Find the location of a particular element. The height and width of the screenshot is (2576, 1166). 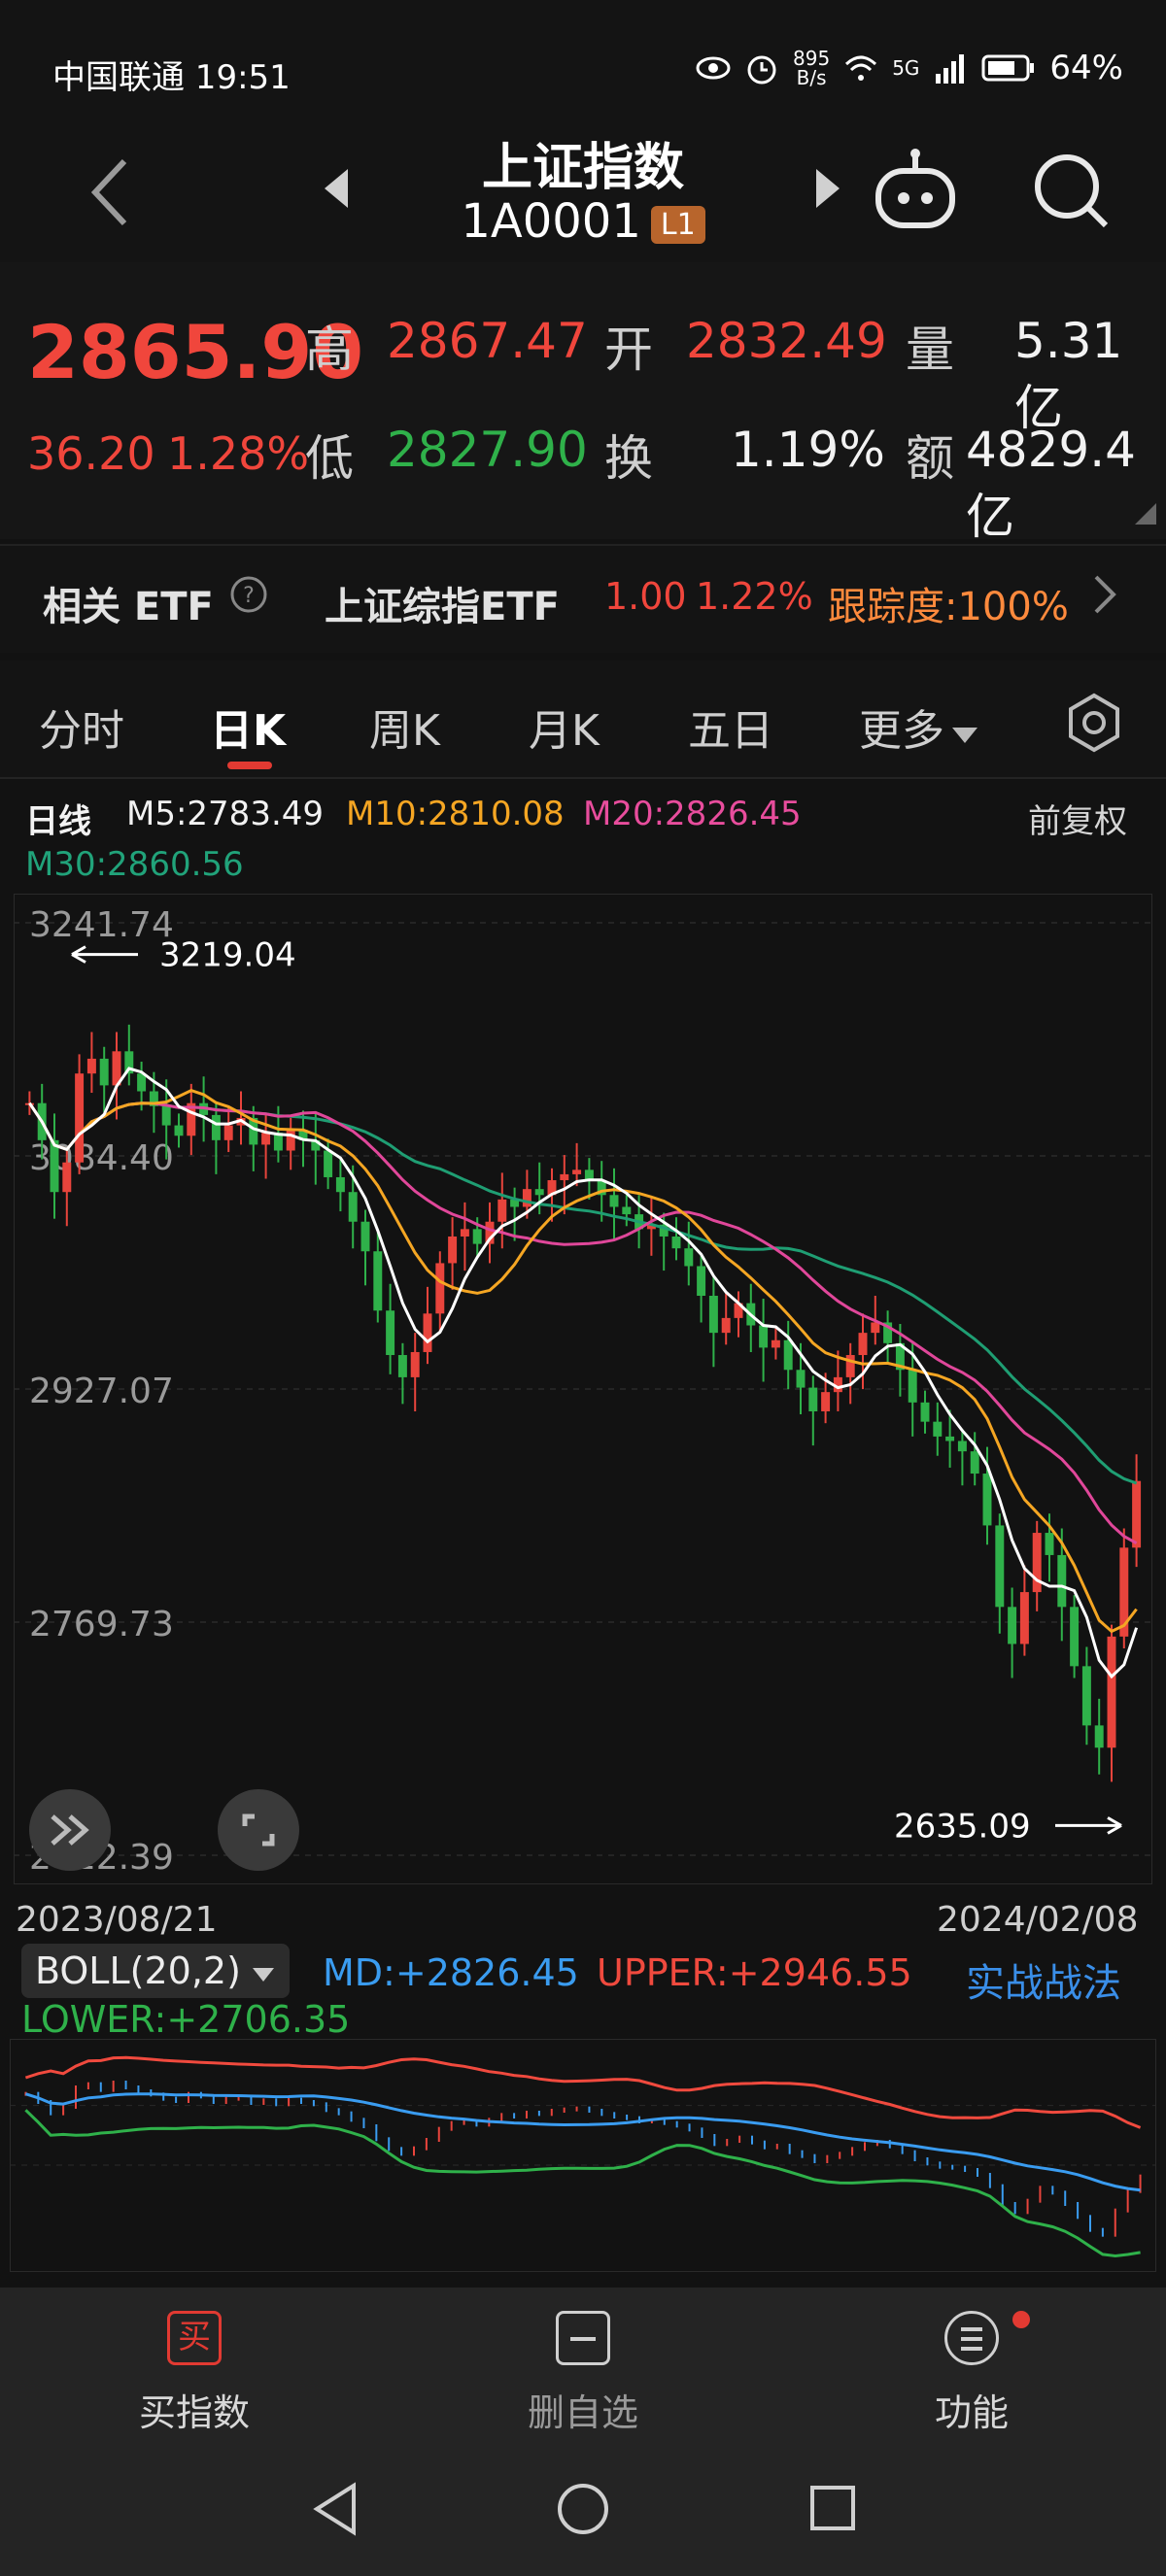

ma30-value: M30:2860.56 is located at coordinates (134, 864).